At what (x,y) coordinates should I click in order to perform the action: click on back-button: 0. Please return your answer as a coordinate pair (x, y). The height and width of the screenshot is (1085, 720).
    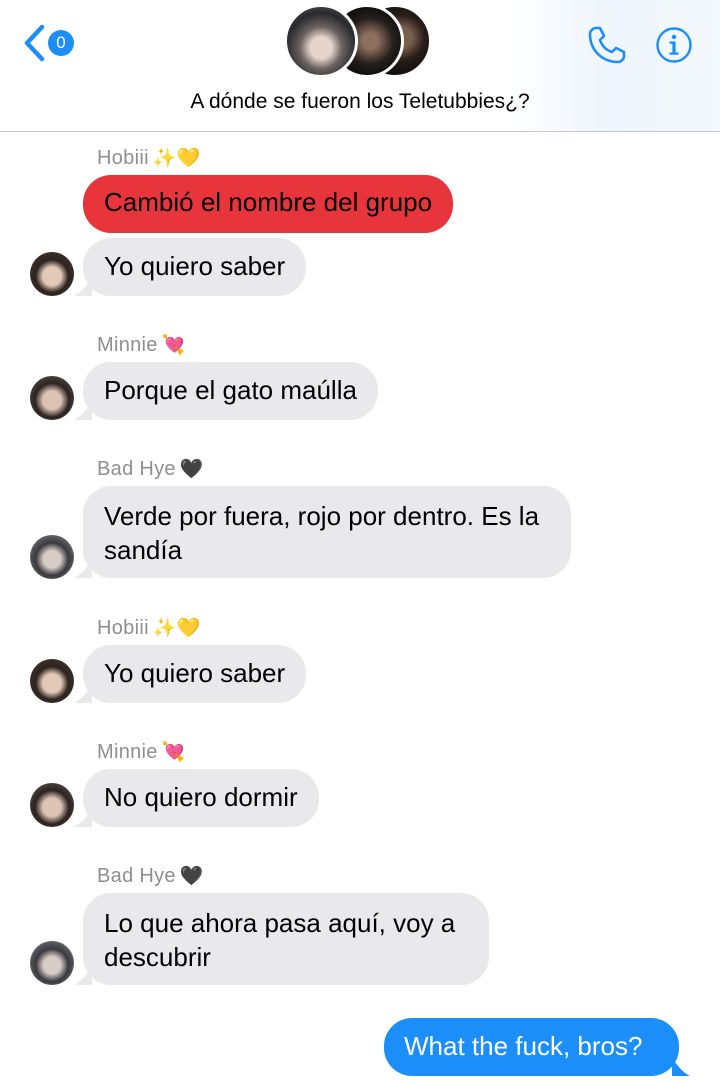
    Looking at the image, I should click on (52, 43).